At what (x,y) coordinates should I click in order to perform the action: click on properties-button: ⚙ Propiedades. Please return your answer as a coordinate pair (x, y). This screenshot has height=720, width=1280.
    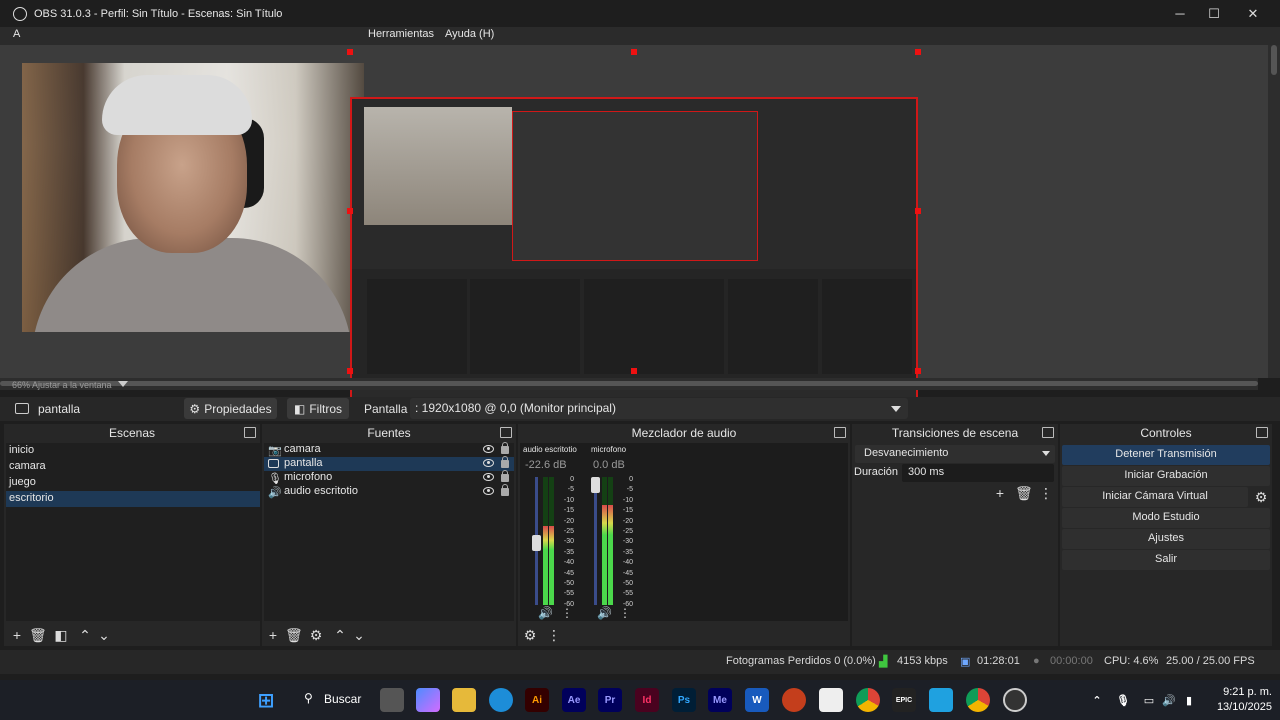
    Looking at the image, I should click on (230, 408).